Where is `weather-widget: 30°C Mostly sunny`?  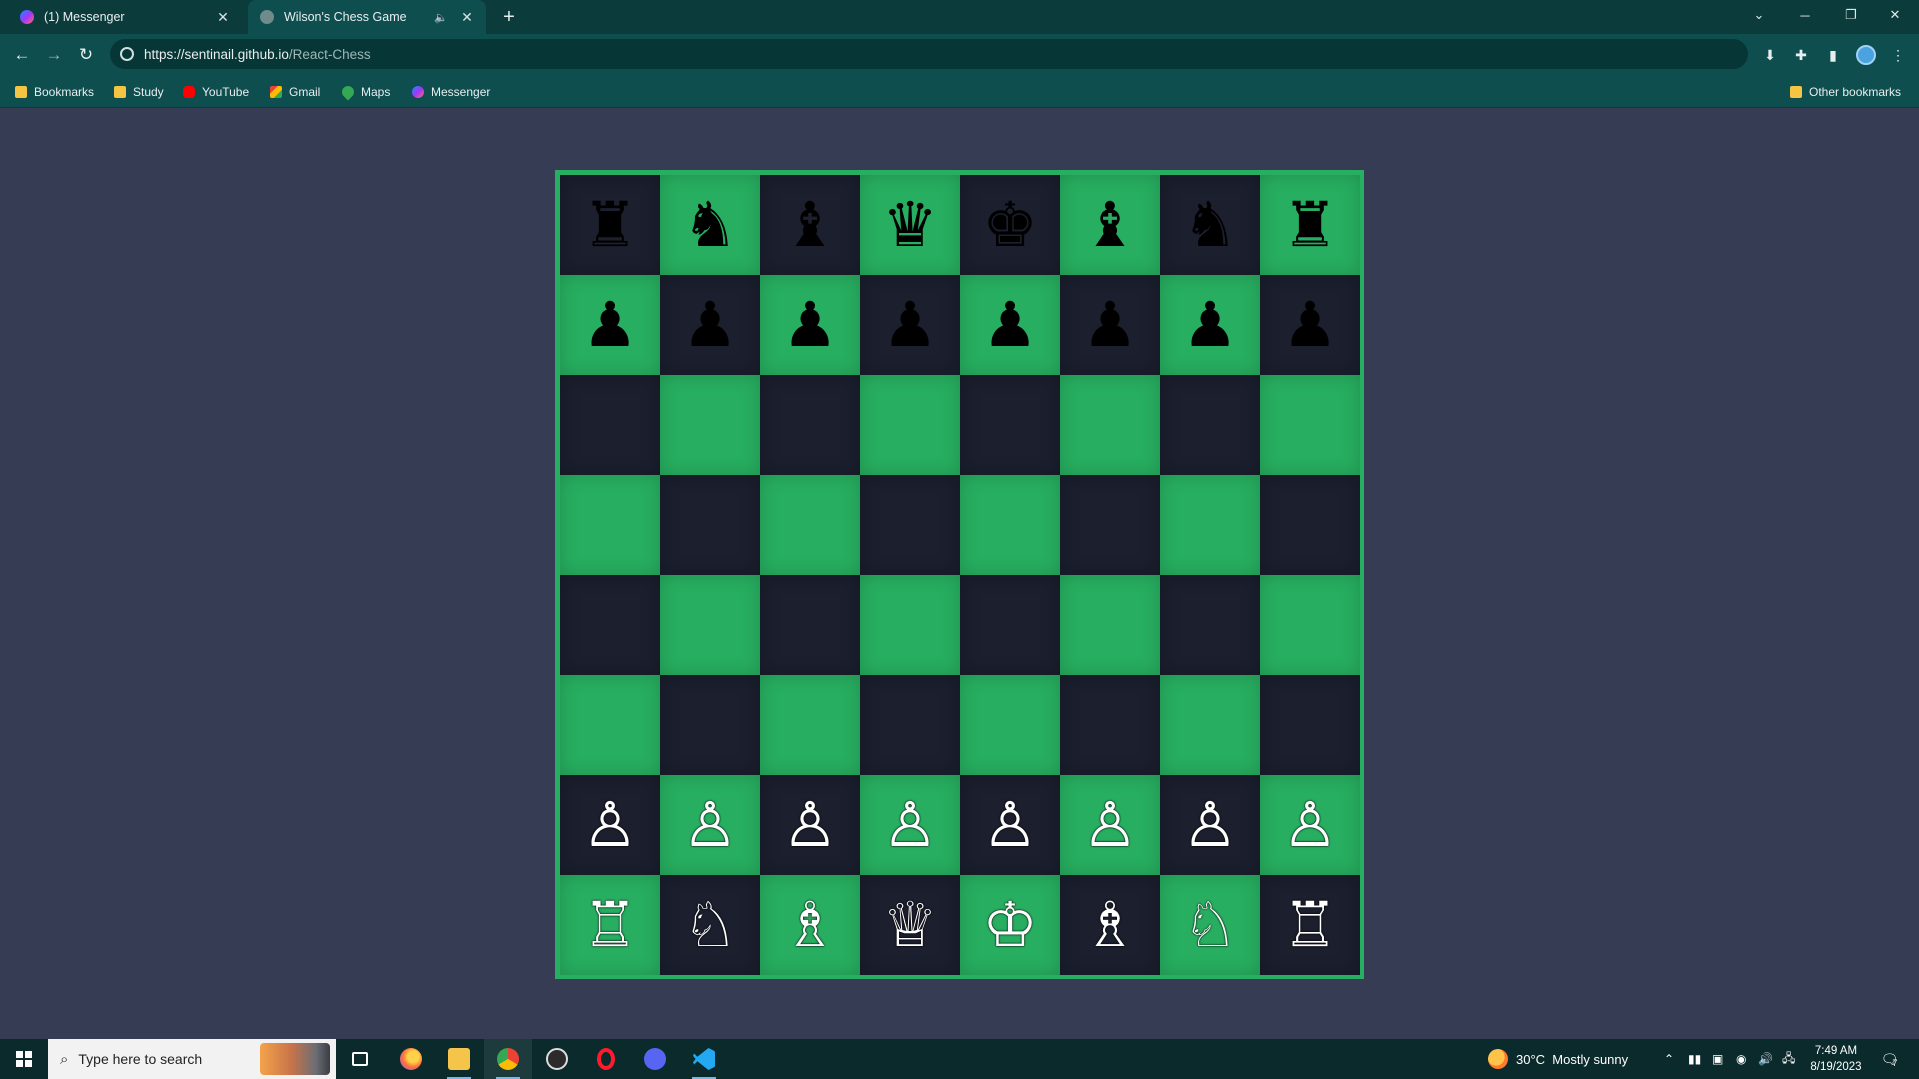 weather-widget: 30°C Mostly sunny is located at coordinates (1558, 1059).